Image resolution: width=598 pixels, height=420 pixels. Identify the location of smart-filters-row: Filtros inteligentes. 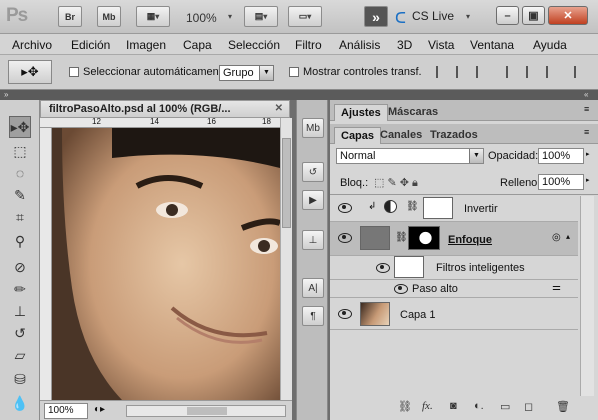
(454, 268).